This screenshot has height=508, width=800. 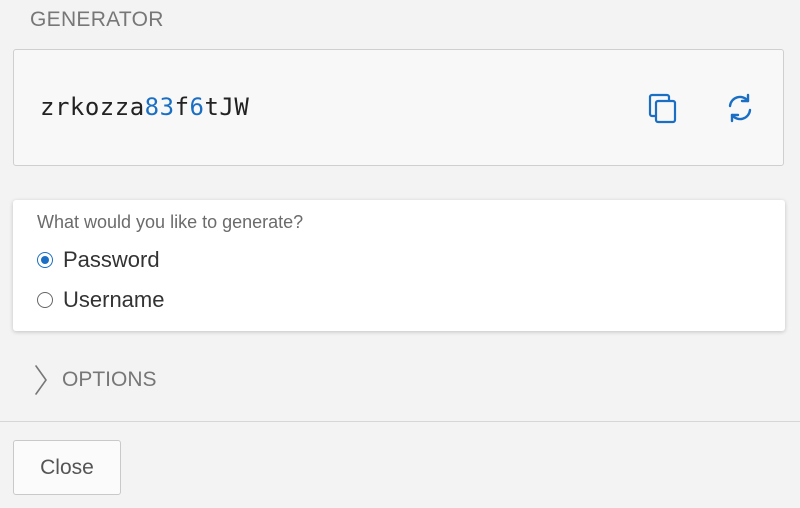 I want to click on options-label: OPTIONS, so click(x=109, y=379).